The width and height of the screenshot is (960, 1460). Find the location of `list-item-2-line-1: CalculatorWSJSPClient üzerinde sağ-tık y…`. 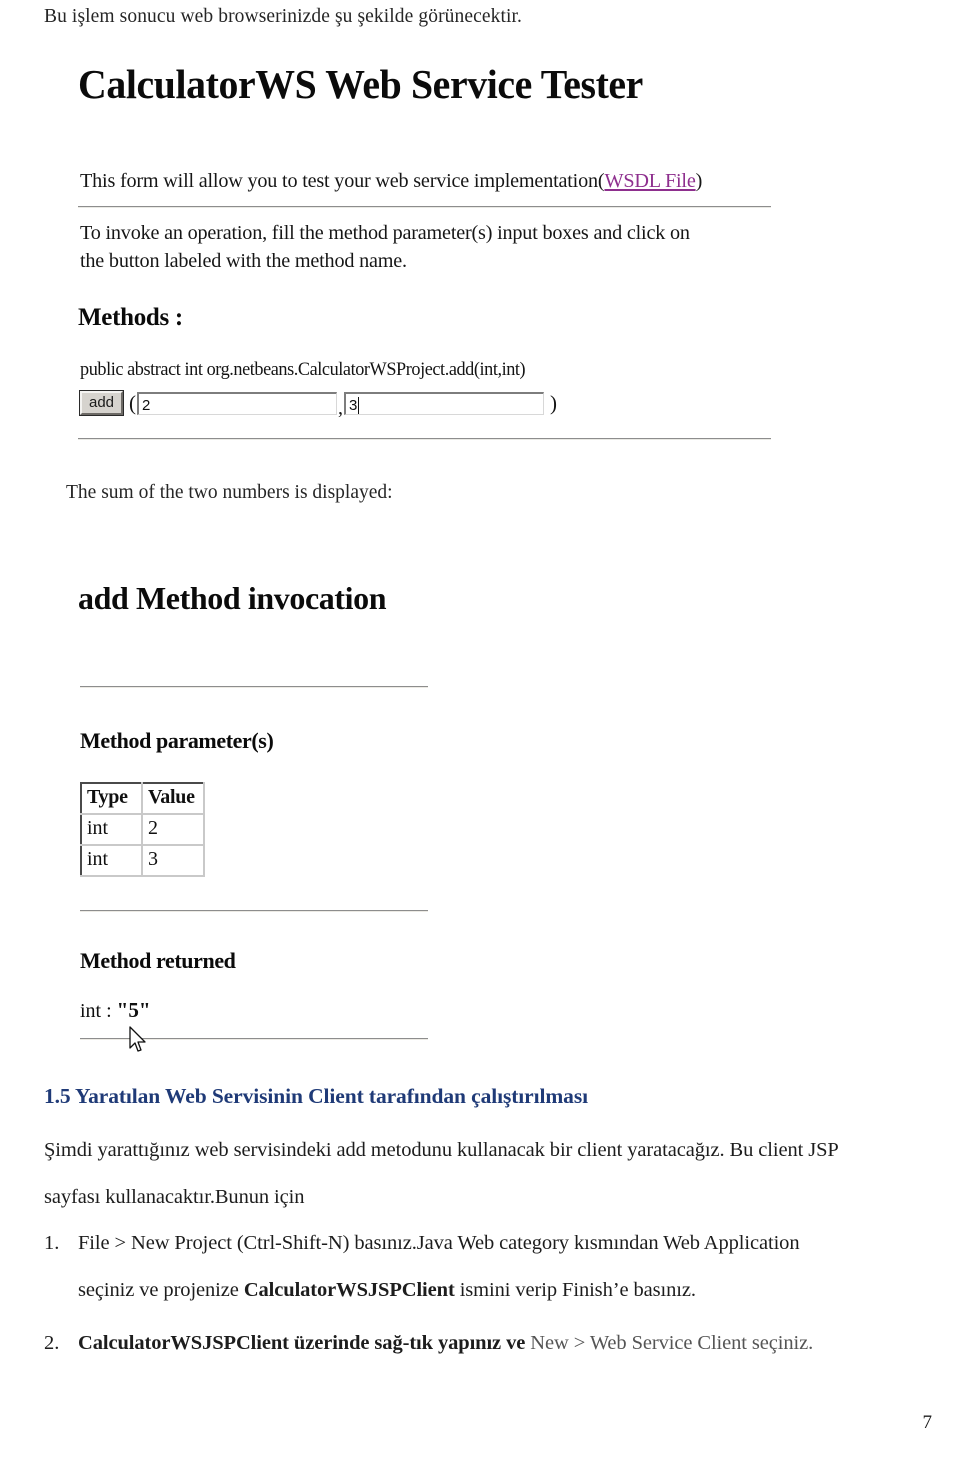

list-item-2-line-1: CalculatorWSJSPClient üzerinde sağ-tık y… is located at coordinates (445, 1343).